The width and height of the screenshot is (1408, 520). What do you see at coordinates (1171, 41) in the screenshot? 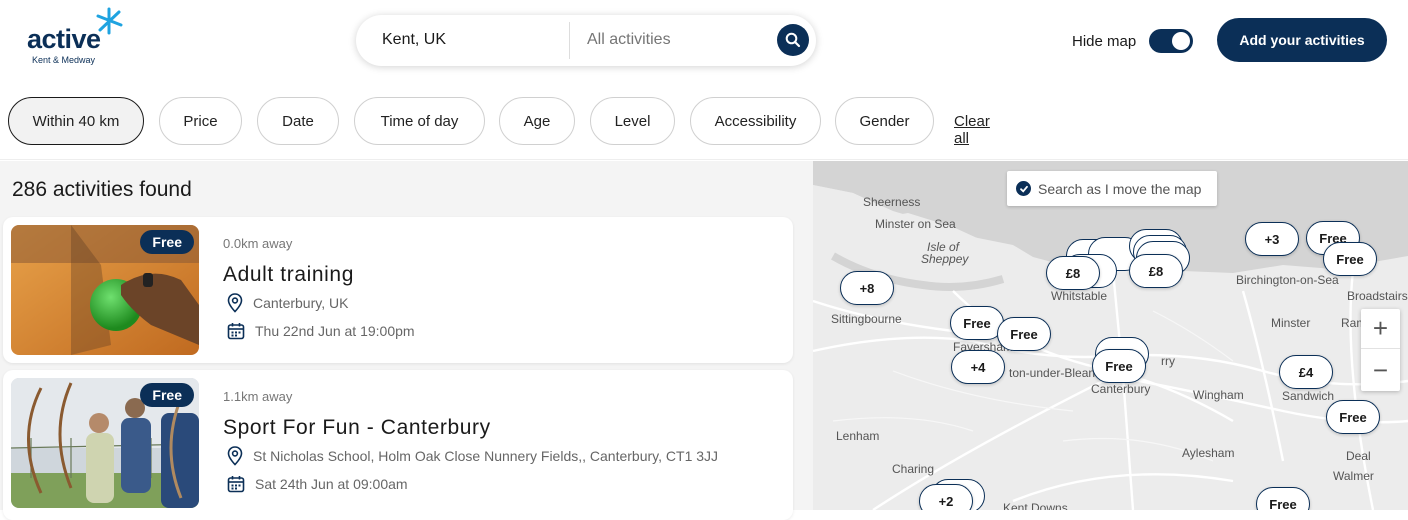
I see `hide-map-toggle` at bounding box center [1171, 41].